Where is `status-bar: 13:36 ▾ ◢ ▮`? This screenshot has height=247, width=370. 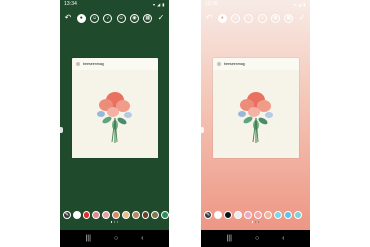
status-bar: 13:36 ▾ ◢ ▮ is located at coordinates (255, 4).